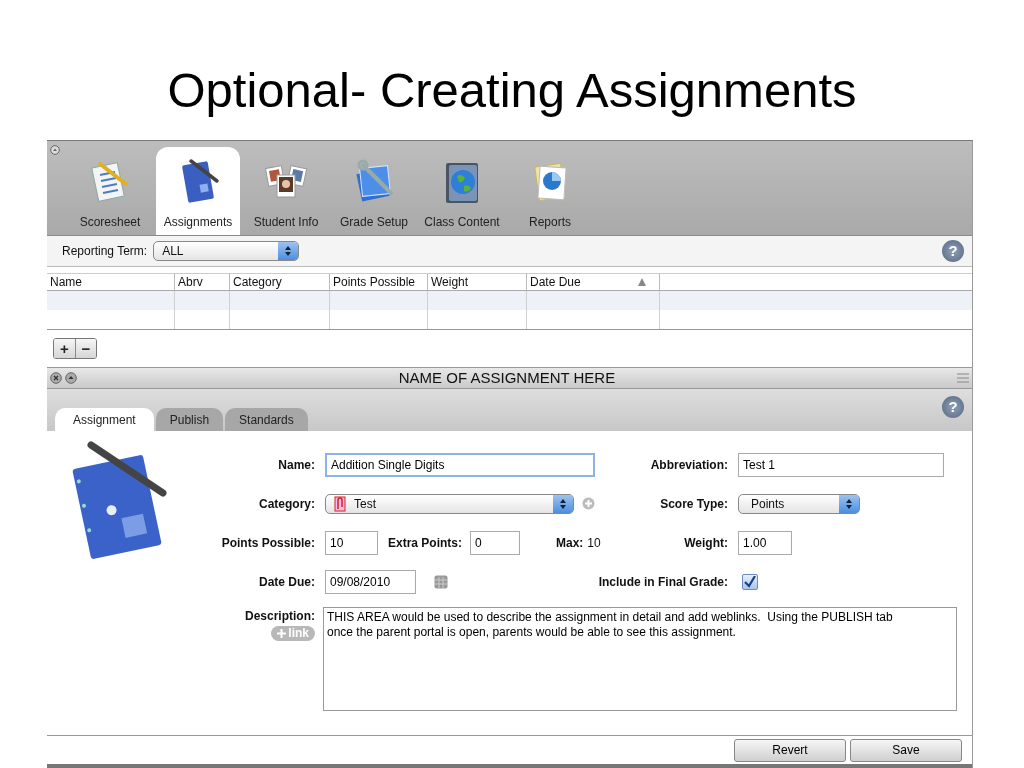 This screenshot has width=1024, height=768. I want to click on toolbar-tab: Scoresheet, so click(110, 191).